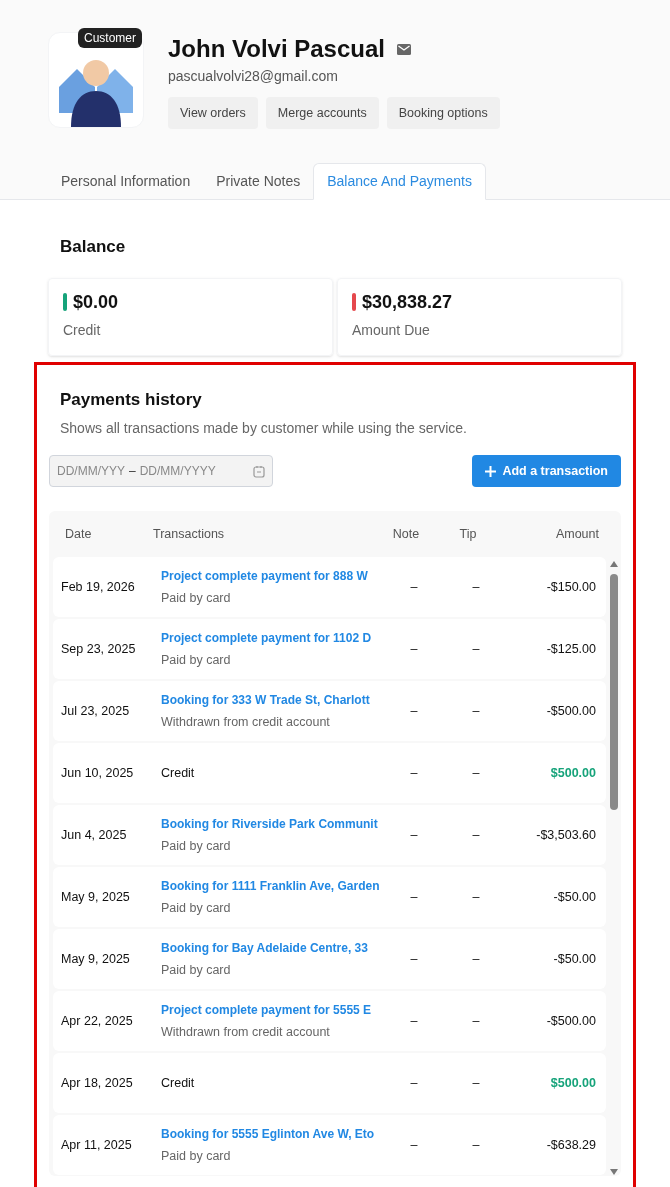 The width and height of the screenshot is (670, 1187). Describe the element at coordinates (96, 1145) in the screenshot. I see `date-cell-text: Apr 11, 2025` at that location.